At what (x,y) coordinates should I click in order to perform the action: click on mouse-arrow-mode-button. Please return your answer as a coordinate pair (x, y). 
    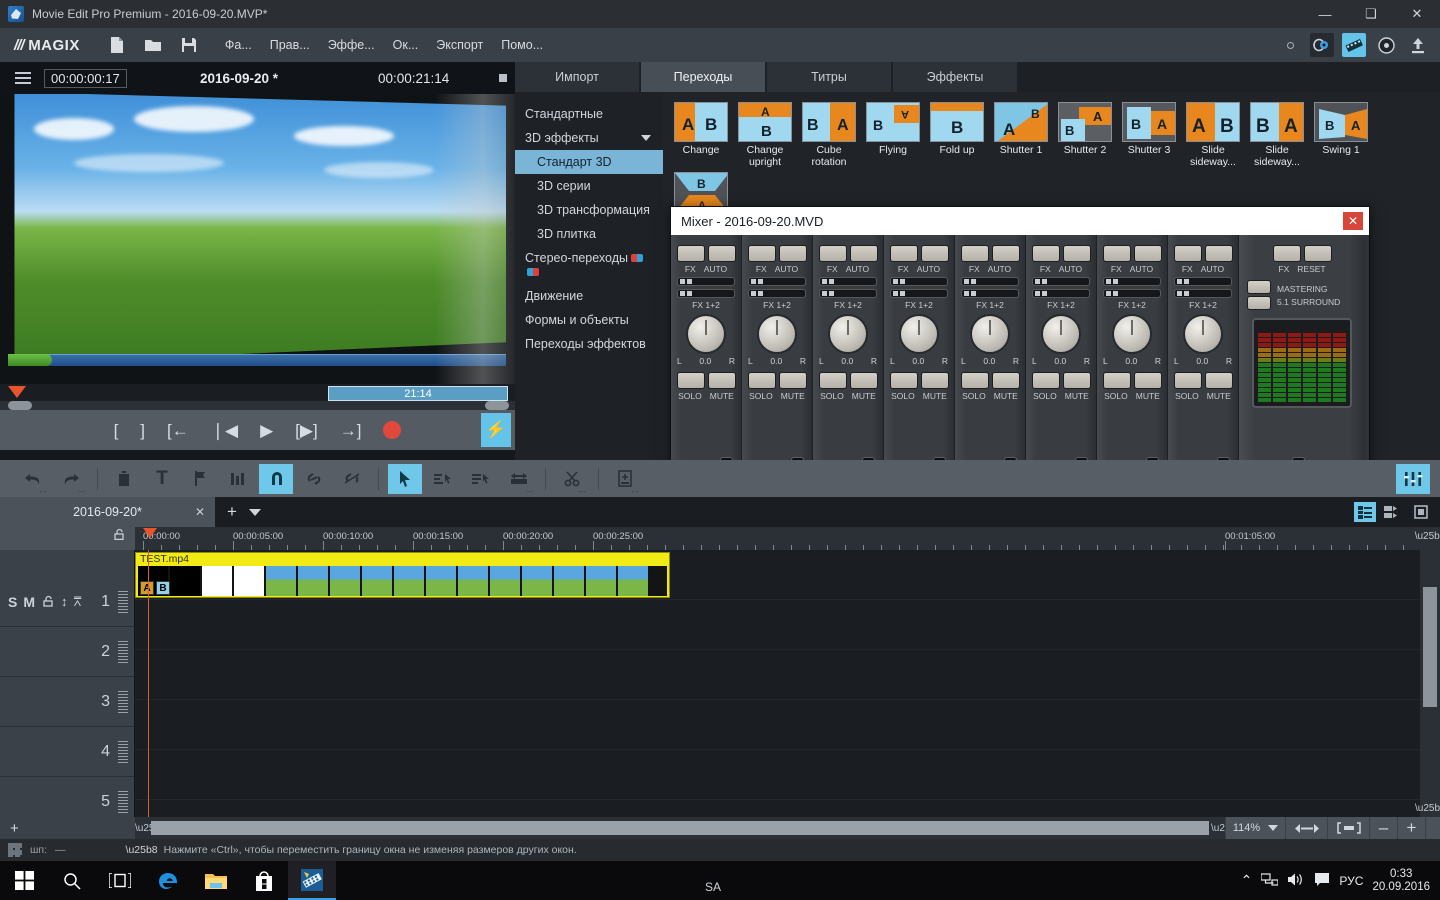
    Looking at the image, I should click on (405, 478).